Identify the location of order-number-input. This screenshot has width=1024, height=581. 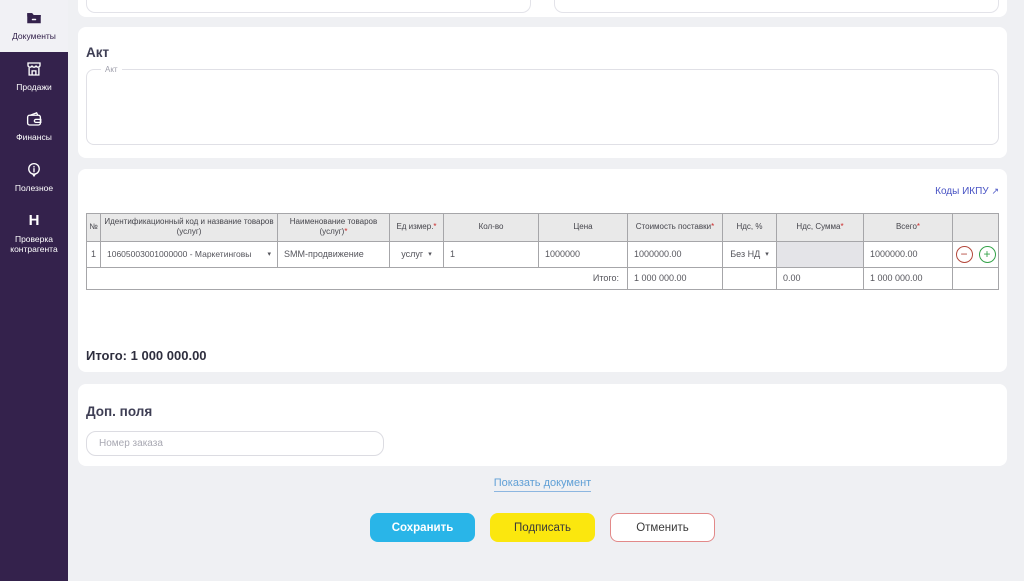
(235, 443).